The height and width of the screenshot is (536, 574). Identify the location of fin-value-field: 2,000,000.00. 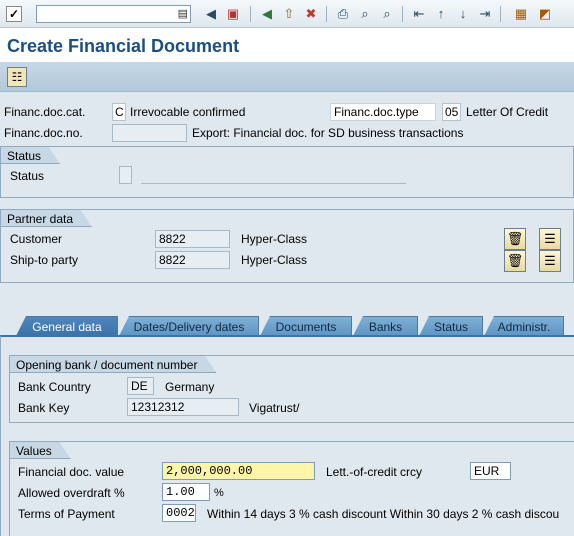
(238, 471).